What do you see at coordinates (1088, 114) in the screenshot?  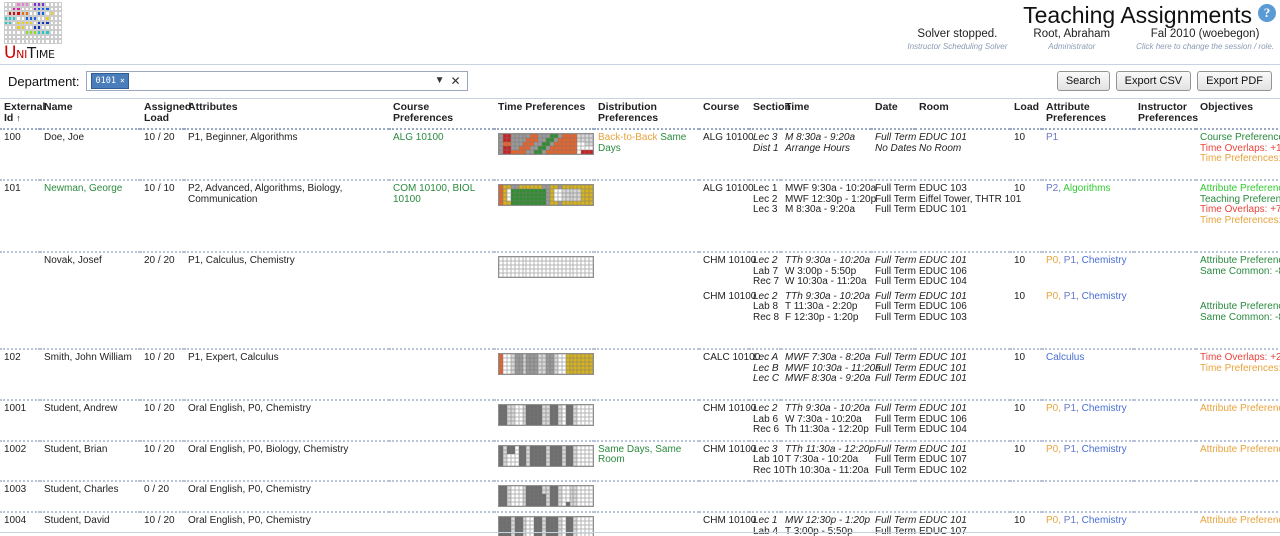 I see `col-attribute-preferences: Attribute Preferences` at bounding box center [1088, 114].